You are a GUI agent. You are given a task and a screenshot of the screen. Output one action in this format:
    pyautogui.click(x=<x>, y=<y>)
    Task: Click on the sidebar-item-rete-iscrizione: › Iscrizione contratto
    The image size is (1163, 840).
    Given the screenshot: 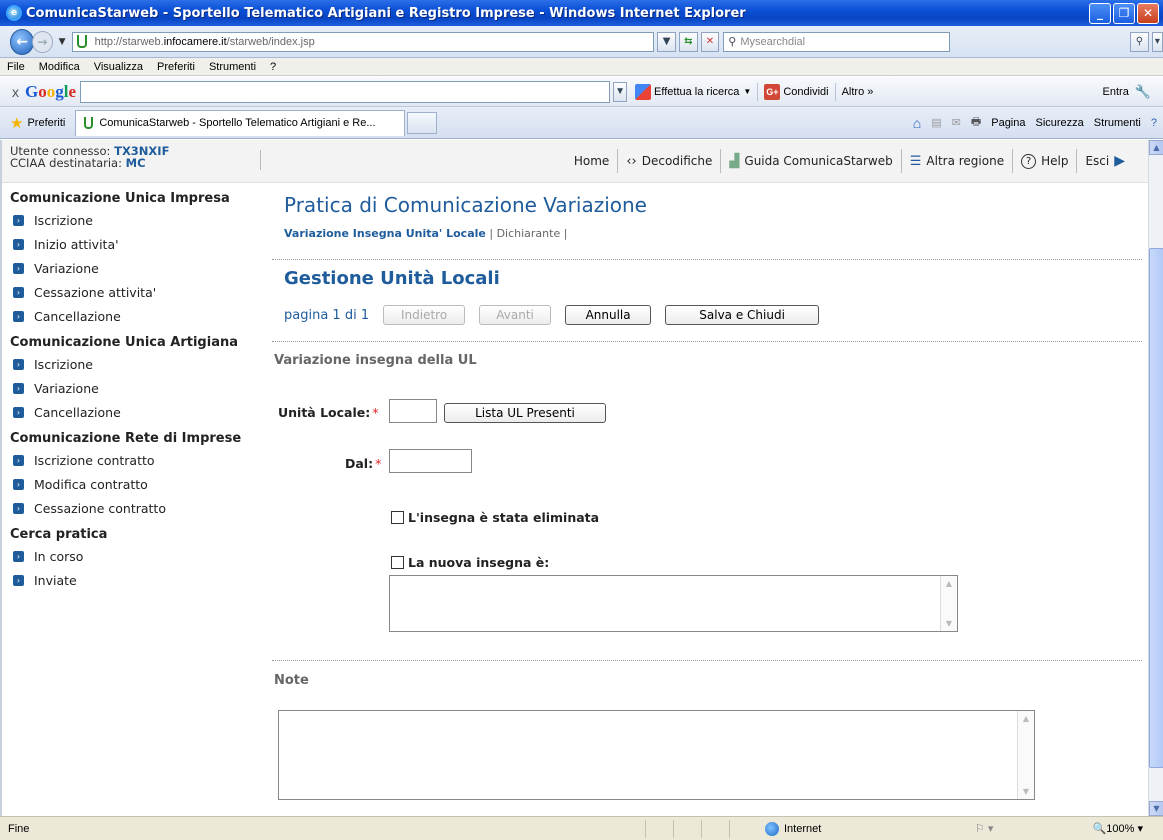 What is the action you would take?
    pyautogui.click(x=133, y=460)
    